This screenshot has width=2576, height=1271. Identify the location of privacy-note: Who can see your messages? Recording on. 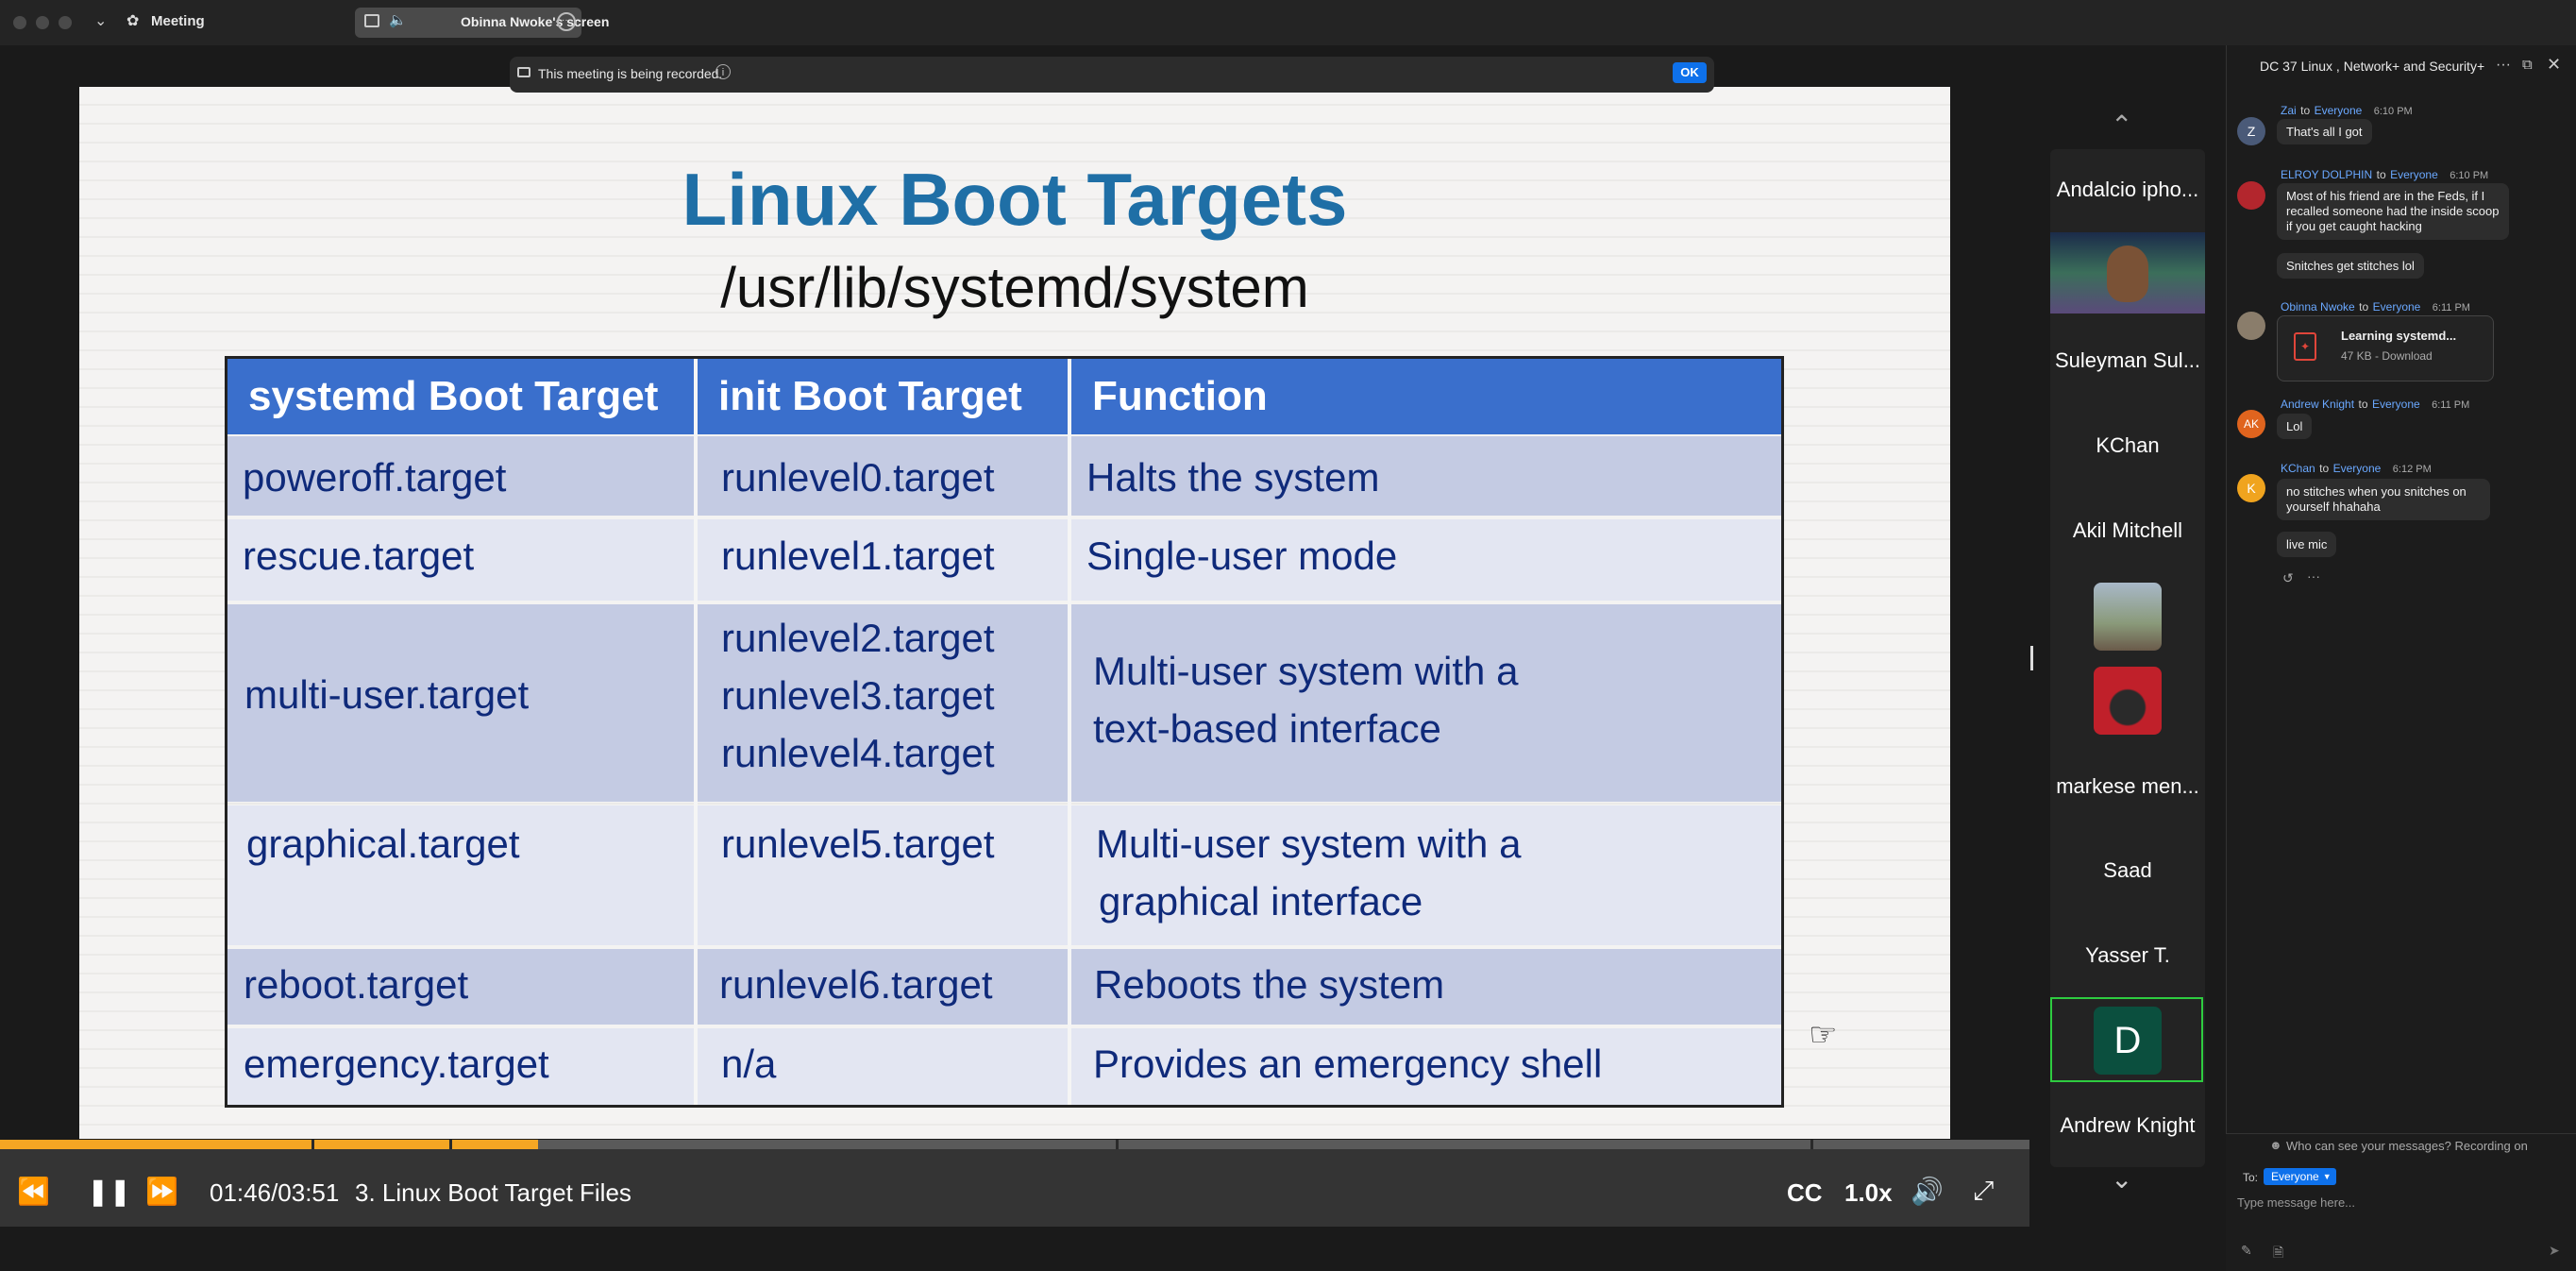
(2407, 1146).